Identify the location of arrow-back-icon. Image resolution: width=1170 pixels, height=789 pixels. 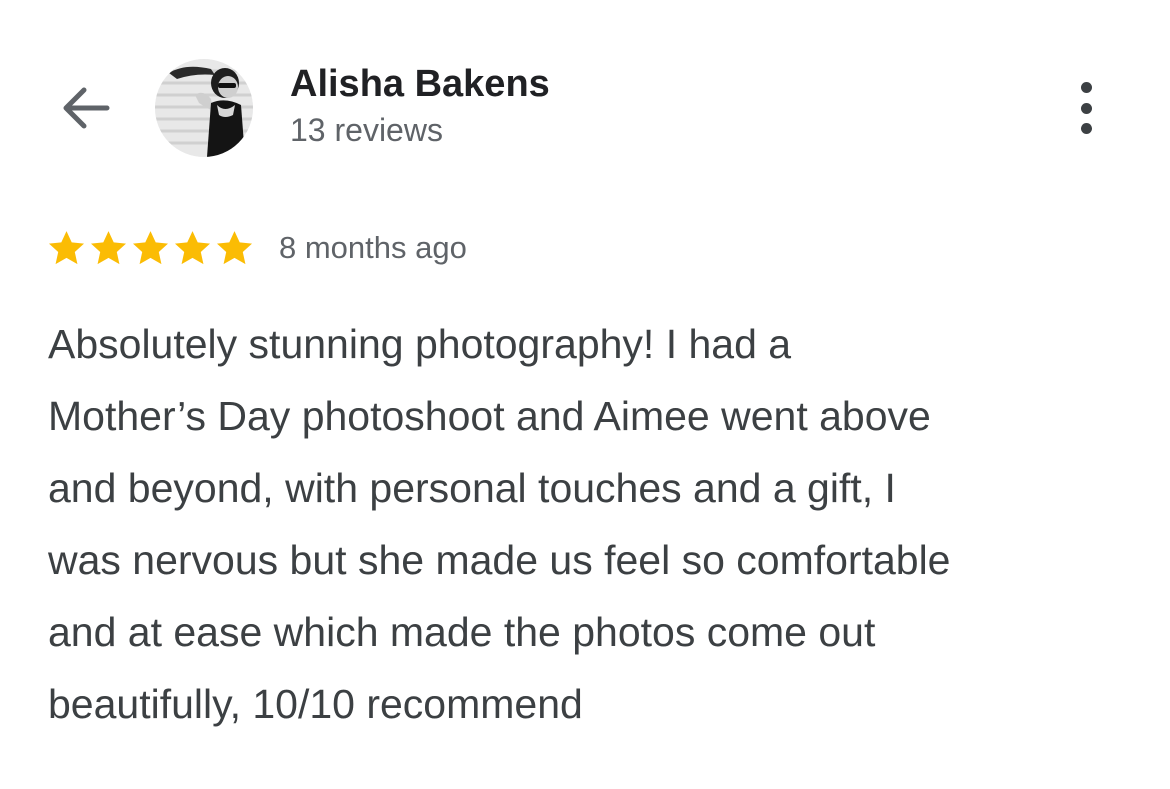
(86, 108).